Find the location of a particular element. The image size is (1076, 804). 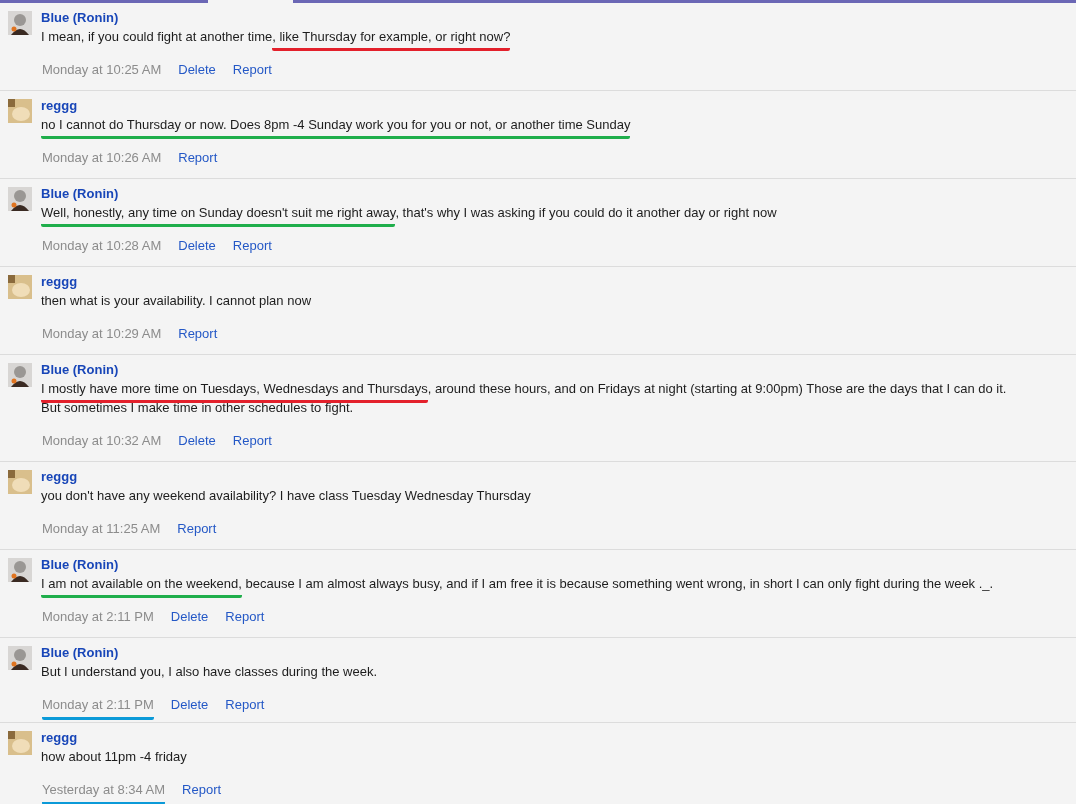

timestamp: Monday at 10:29 AM is located at coordinates (102, 334).